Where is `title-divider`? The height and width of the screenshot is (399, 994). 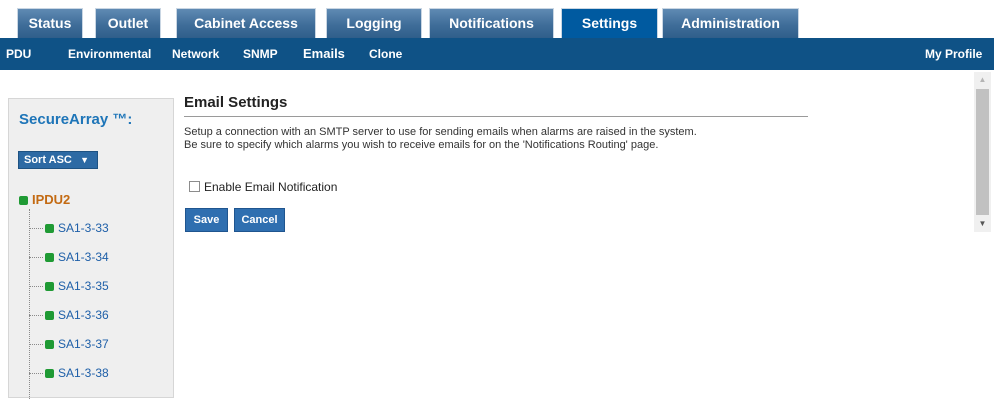
title-divider is located at coordinates (496, 116).